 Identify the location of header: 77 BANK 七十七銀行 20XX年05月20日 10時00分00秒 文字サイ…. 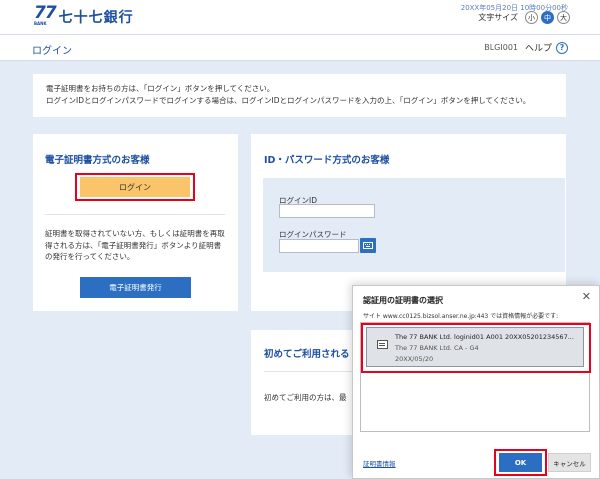
(300, 17).